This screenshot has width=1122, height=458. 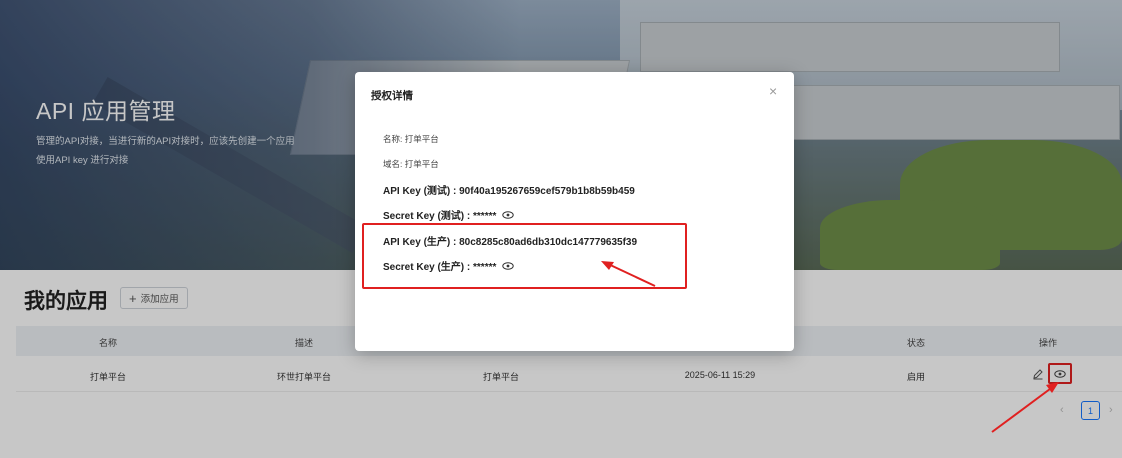 What do you see at coordinates (411, 139) in the screenshot?
I see `app-name-line: 名称: 打单平台` at bounding box center [411, 139].